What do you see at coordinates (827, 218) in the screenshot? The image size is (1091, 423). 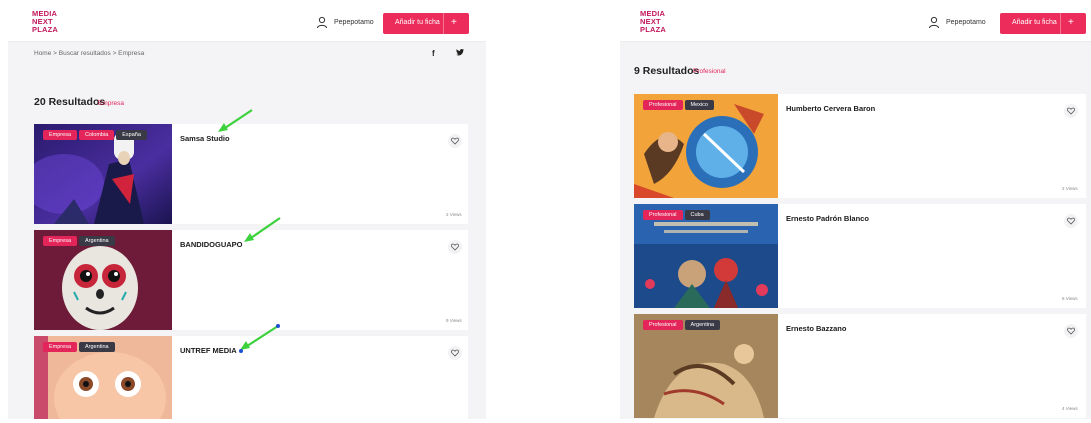 I see `card-title: Ernesto Padrón Blanco` at bounding box center [827, 218].